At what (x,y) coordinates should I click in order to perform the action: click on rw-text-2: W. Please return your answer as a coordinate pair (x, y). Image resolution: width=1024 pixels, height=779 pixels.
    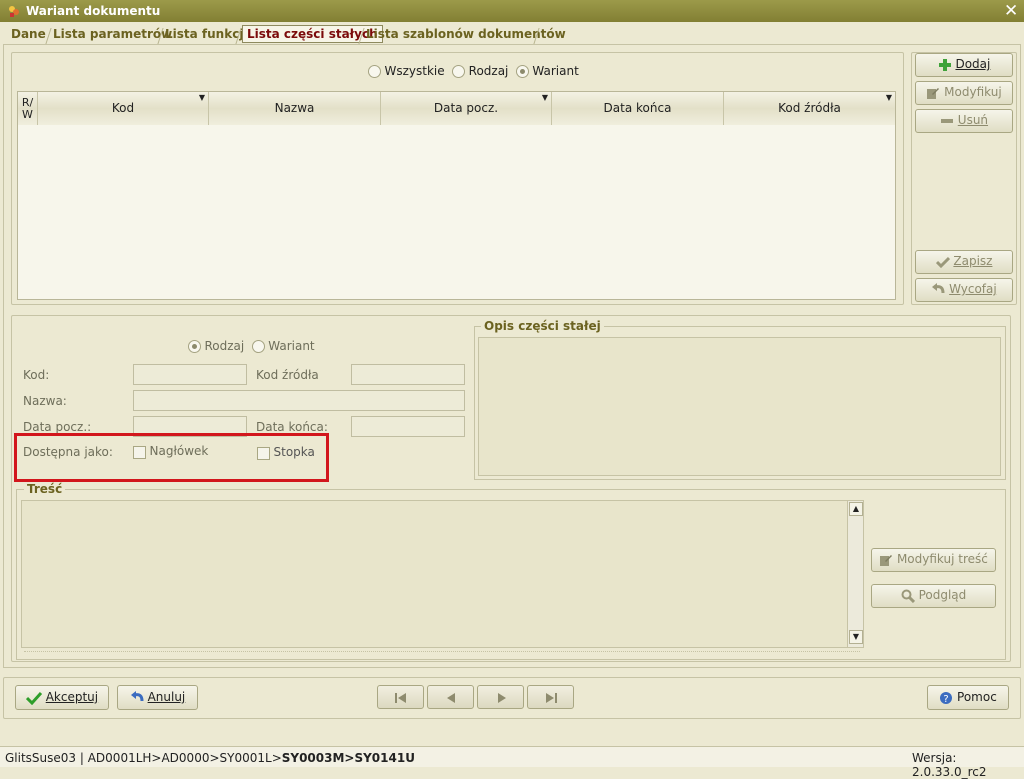
    Looking at the image, I should click on (27, 114).